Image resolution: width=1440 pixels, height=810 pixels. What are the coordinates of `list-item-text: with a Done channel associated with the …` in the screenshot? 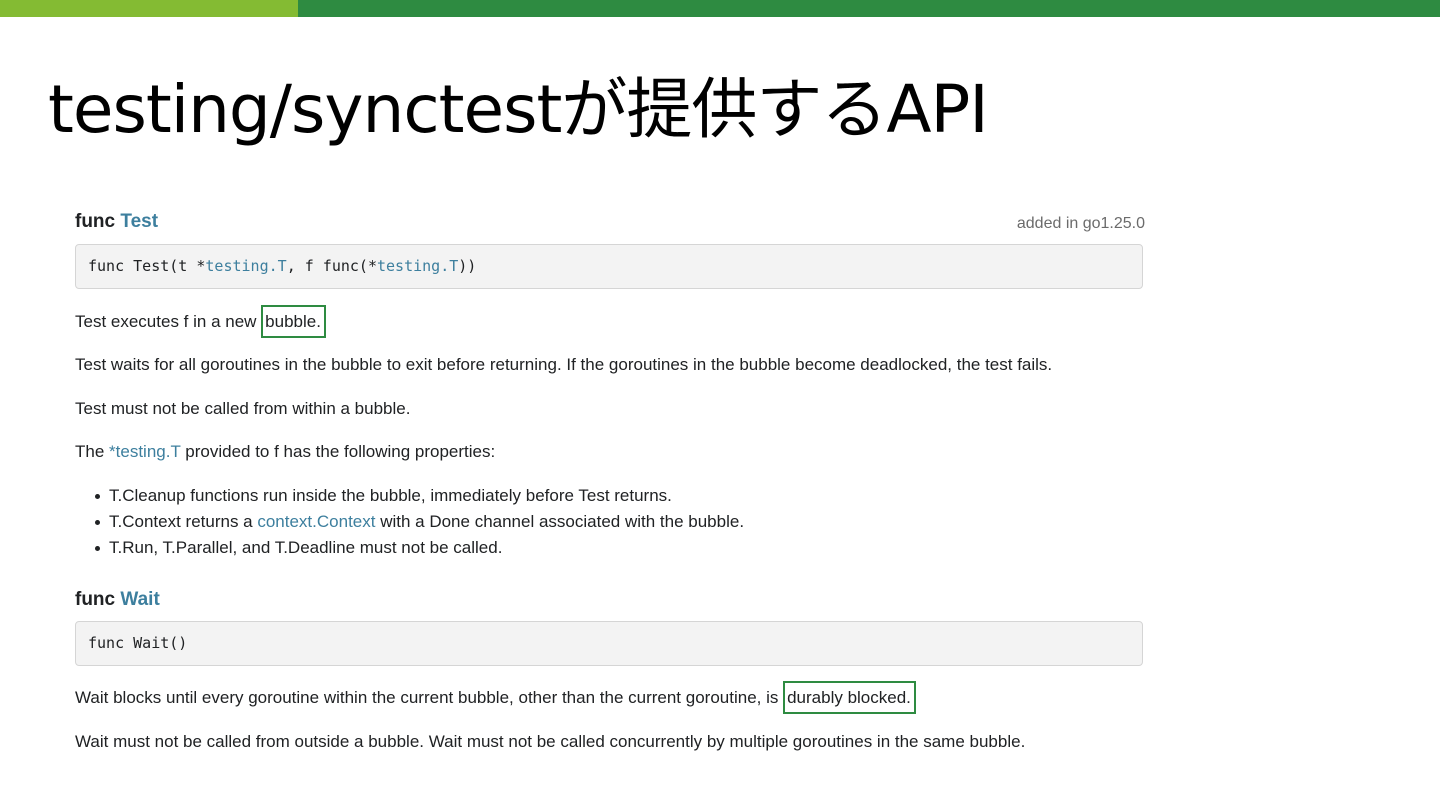 It's located at (560, 521).